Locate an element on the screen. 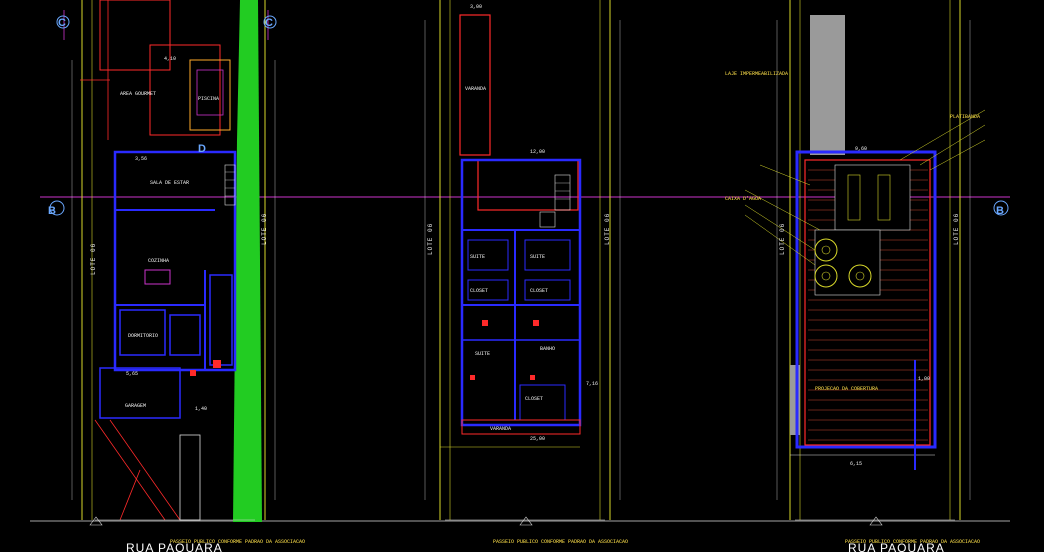  lot-label-plan1-left: LOTE 06 is located at coordinates (93, 259).